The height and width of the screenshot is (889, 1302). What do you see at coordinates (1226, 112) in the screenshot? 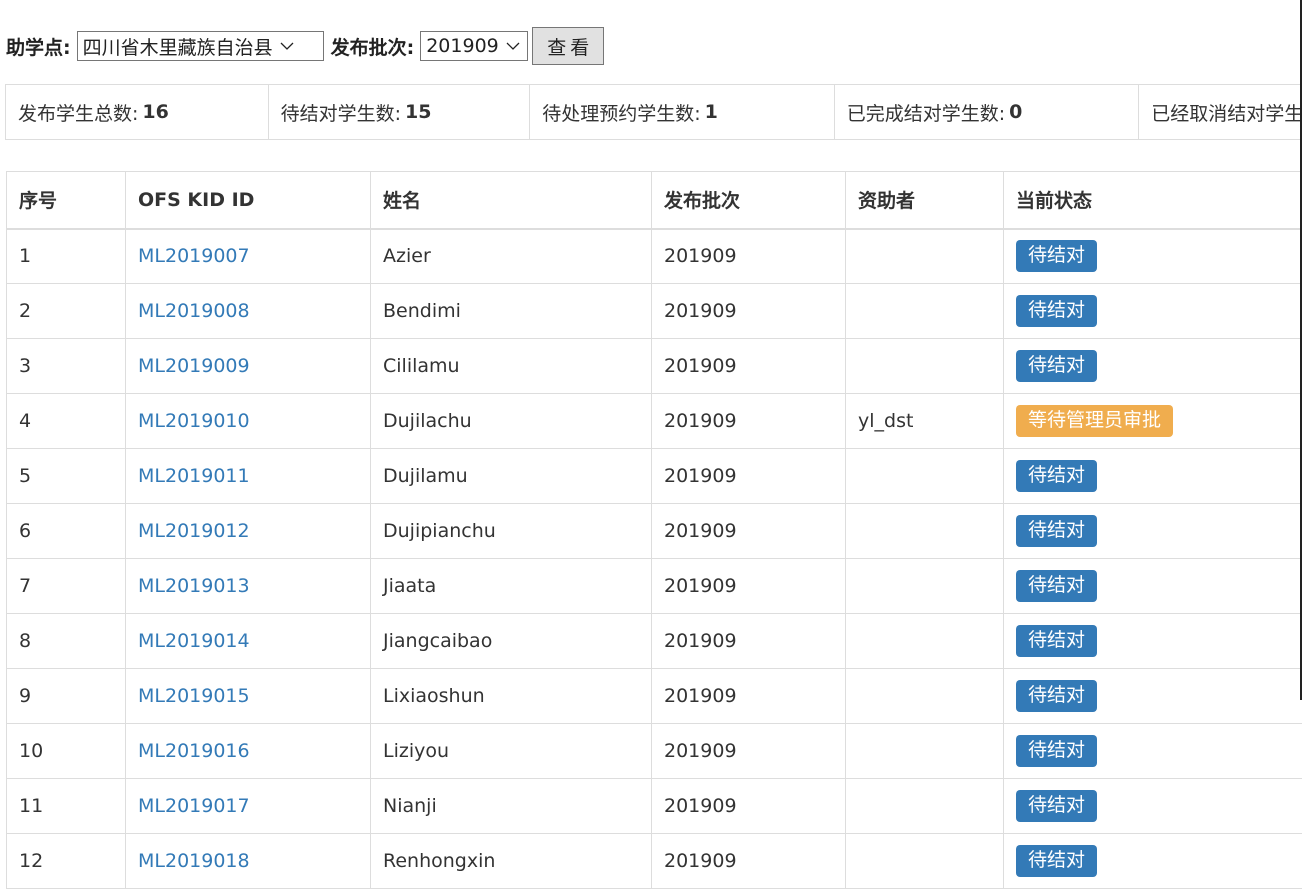
I see `stat-label: 已经取消结对学生数:` at bounding box center [1226, 112].